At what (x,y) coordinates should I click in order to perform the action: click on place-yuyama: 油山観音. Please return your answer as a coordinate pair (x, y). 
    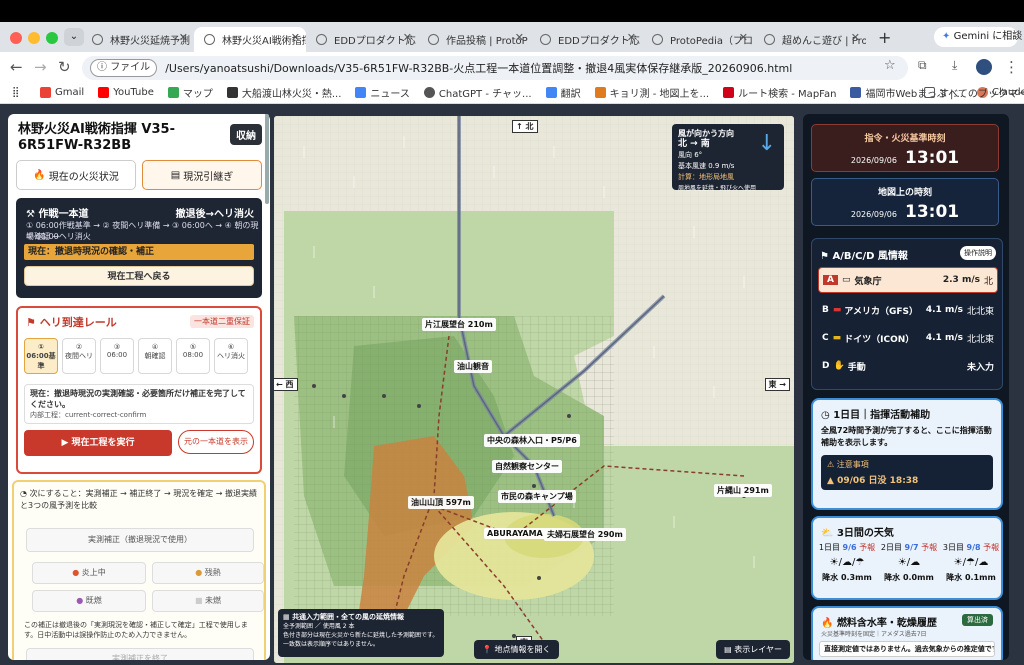
    Looking at the image, I should click on (473, 366).